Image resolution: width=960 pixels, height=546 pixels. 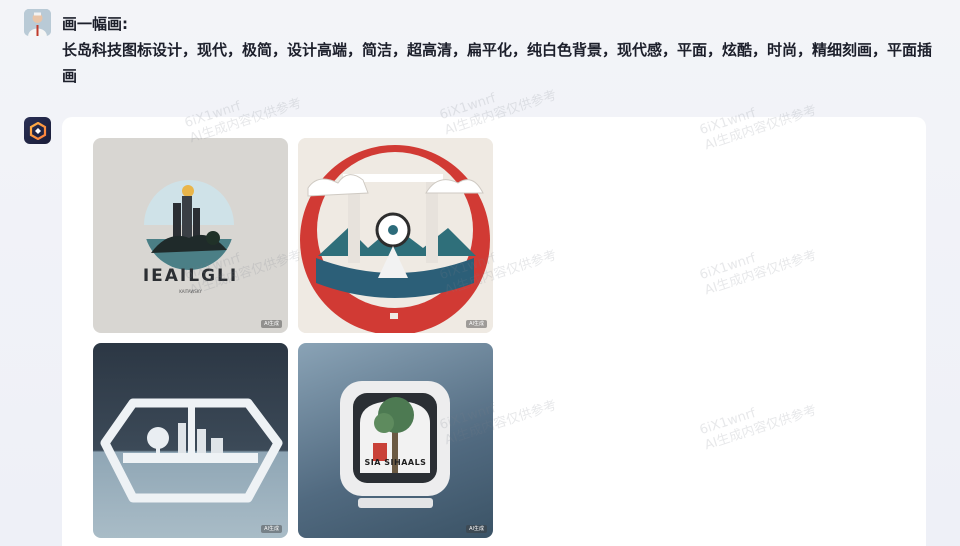 What do you see at coordinates (395, 462) in the screenshot?
I see `image-4-caption: SIA SIHAALS` at bounding box center [395, 462].